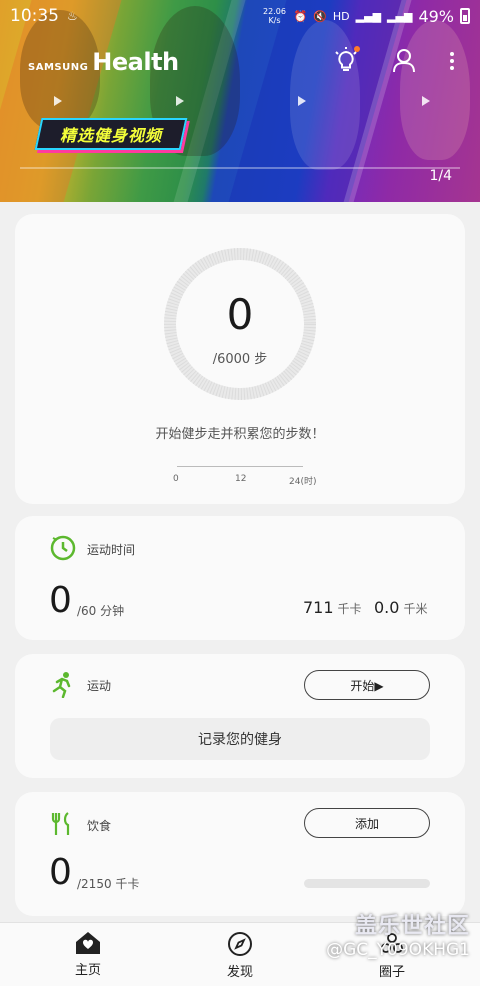 The width and height of the screenshot is (480, 986). Describe the element at coordinates (63, 548) in the screenshot. I see `timer-icon` at that location.